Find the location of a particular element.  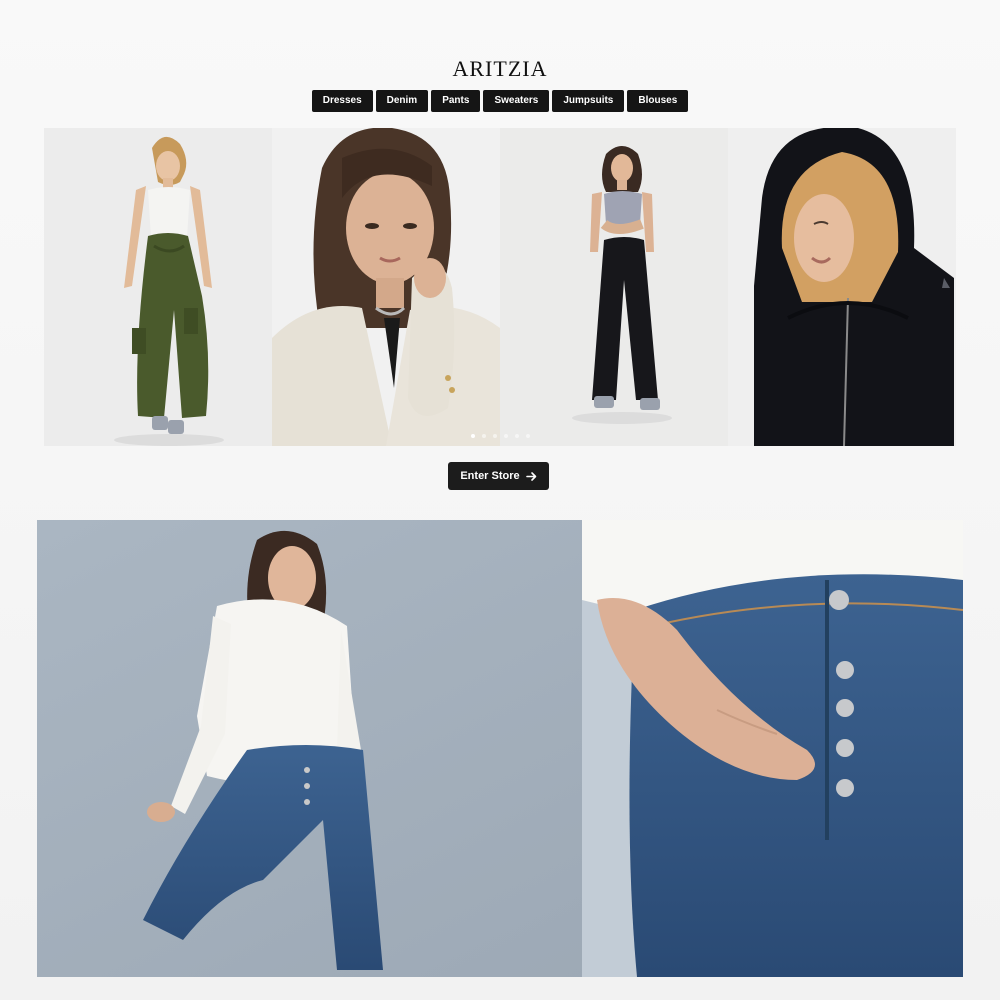

enter-store-button: Enter Store is located at coordinates (498, 476).